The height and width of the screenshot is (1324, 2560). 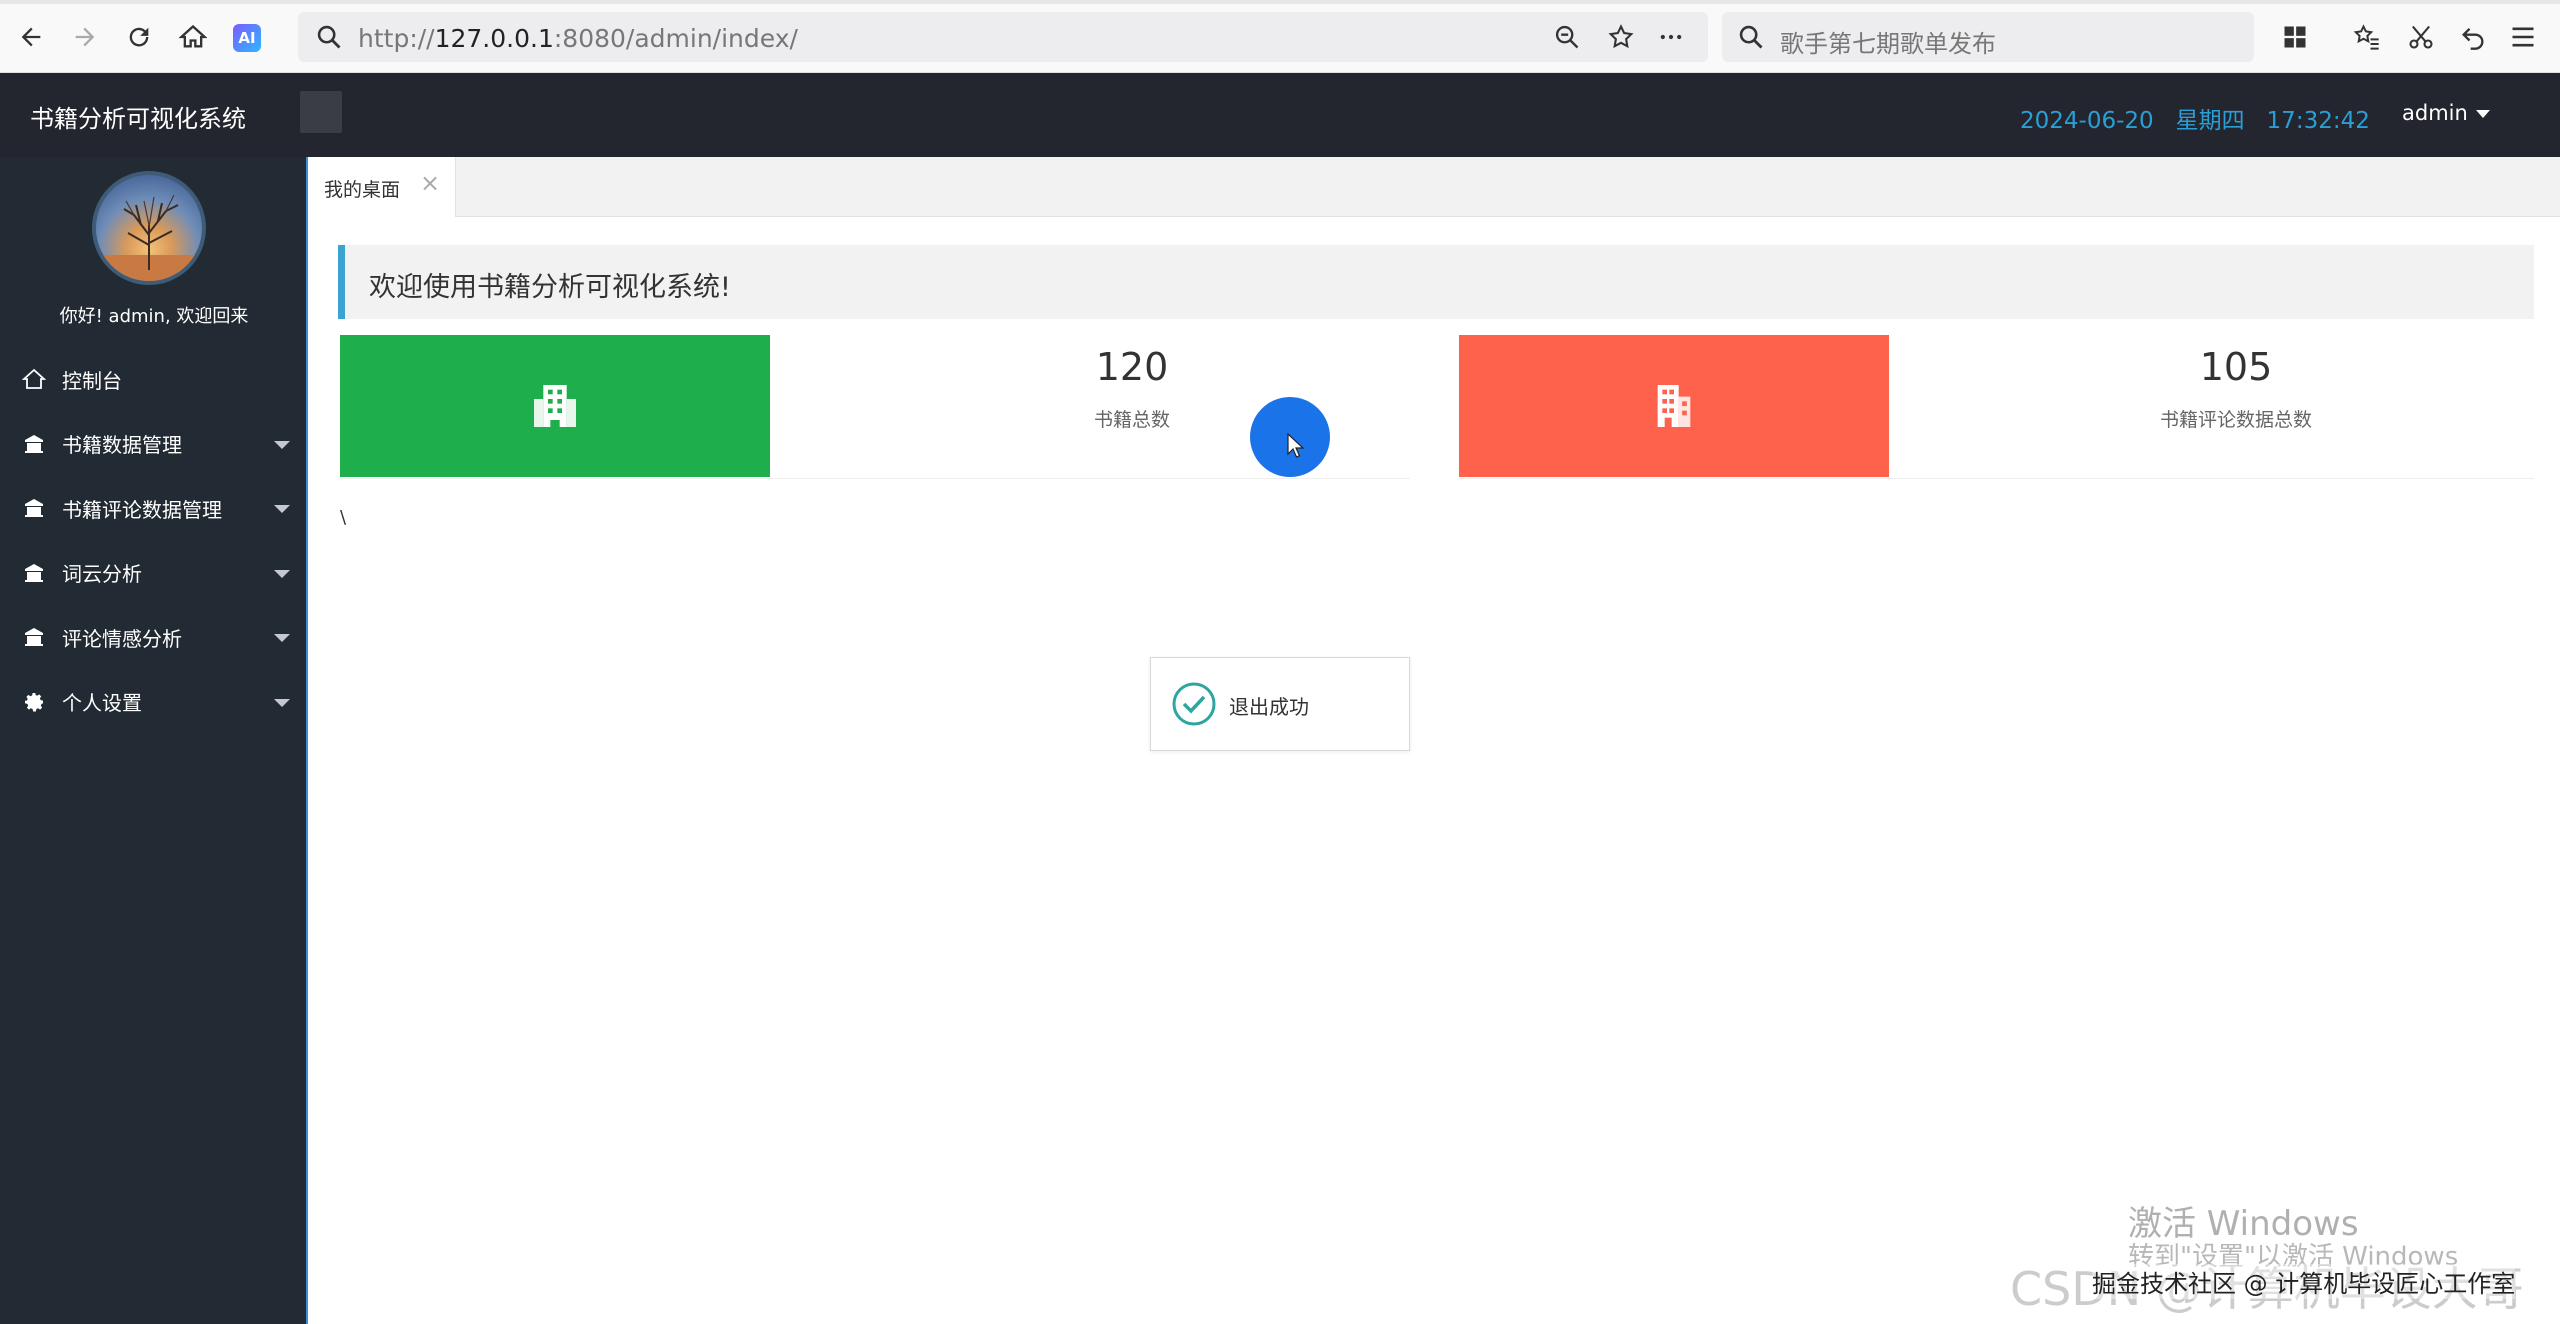 What do you see at coordinates (1671, 37) in the screenshot?
I see `more-options-icon` at bounding box center [1671, 37].